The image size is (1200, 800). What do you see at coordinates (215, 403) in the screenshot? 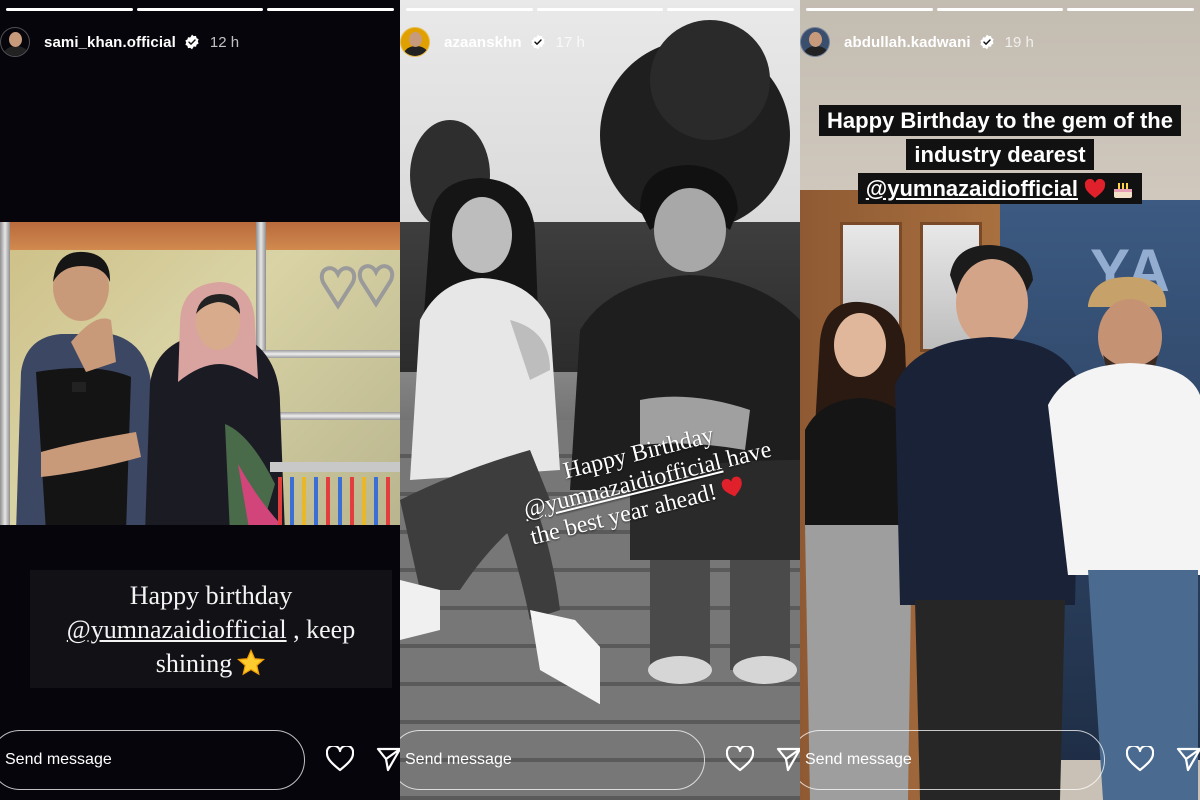
I see `woman-figure` at bounding box center [215, 403].